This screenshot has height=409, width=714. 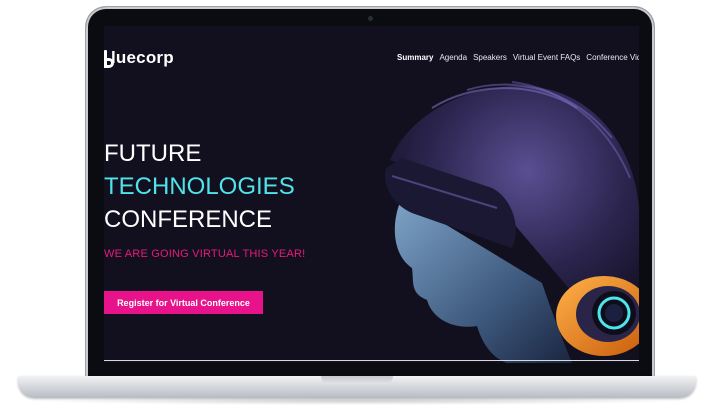 What do you see at coordinates (370, 18) in the screenshot?
I see `webcam-icon` at bounding box center [370, 18].